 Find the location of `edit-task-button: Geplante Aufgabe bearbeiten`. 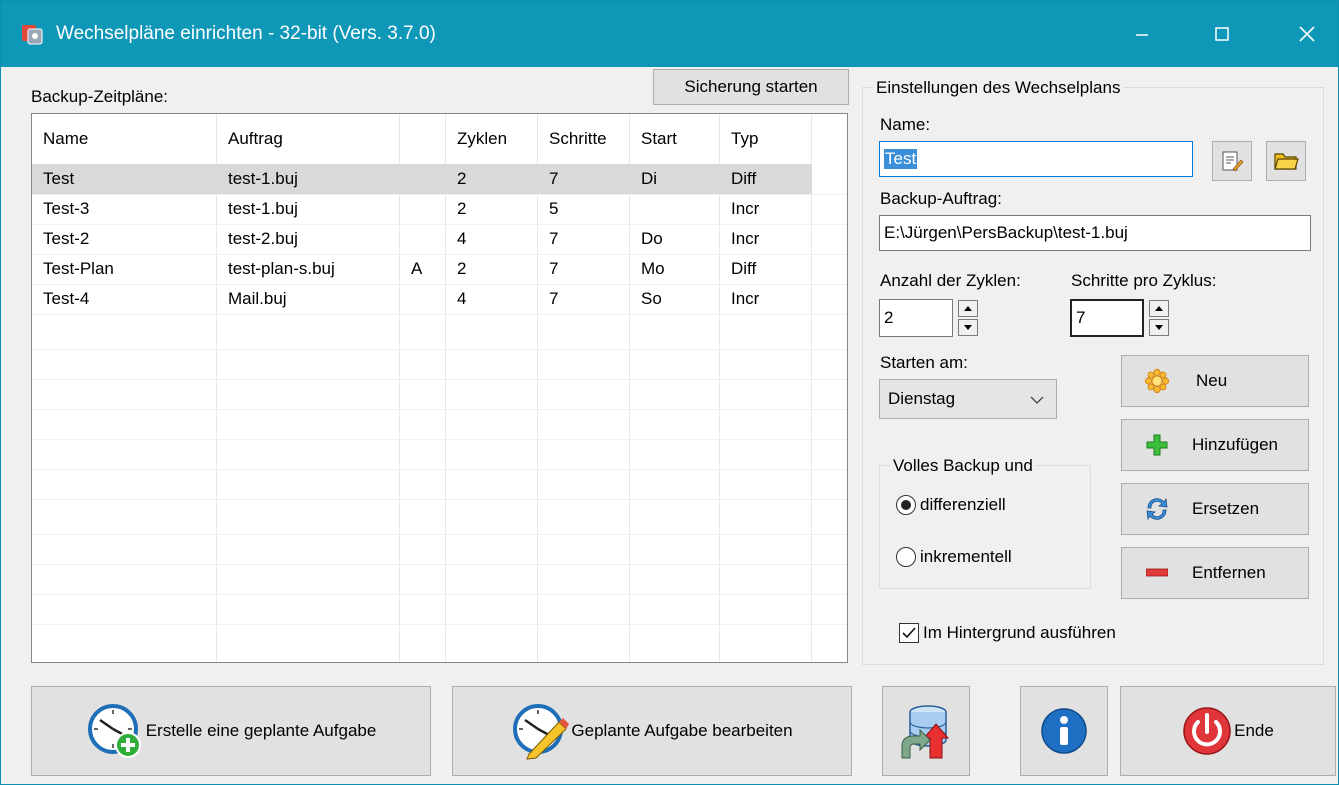

edit-task-button: Geplante Aufgabe bearbeiten is located at coordinates (652, 731).